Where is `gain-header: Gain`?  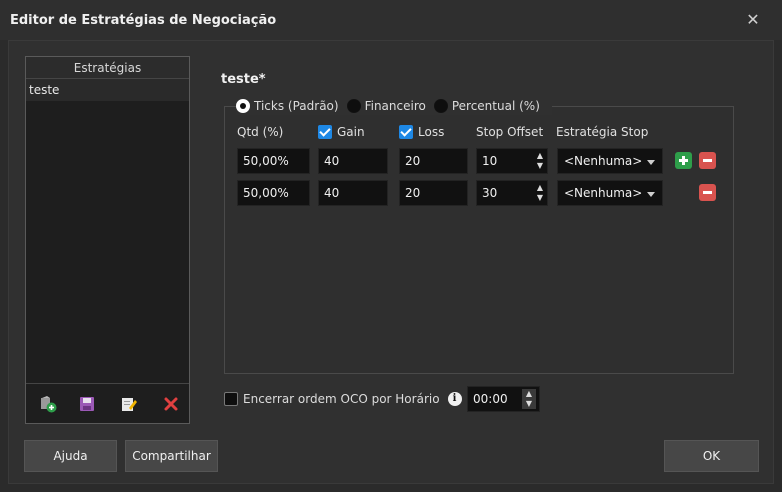 gain-header: Gain is located at coordinates (341, 132).